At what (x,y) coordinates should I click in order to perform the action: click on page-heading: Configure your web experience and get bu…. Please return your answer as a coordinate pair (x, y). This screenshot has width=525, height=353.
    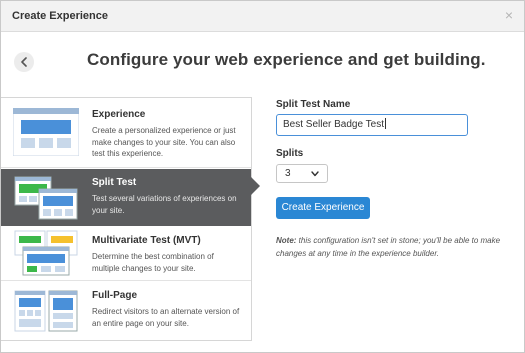
    Looking at the image, I should click on (286, 59).